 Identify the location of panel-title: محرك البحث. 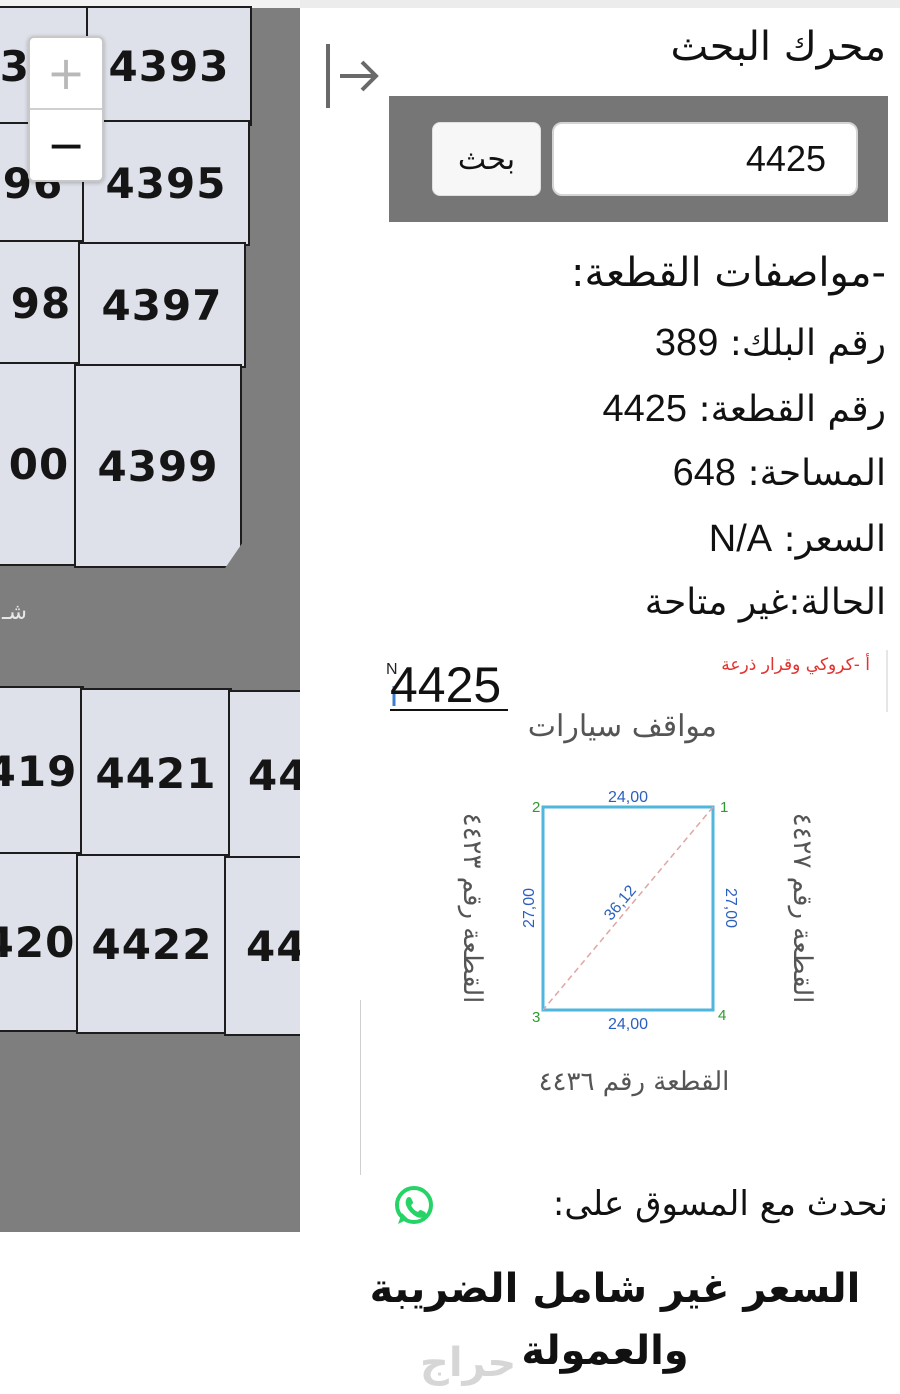
(778, 47).